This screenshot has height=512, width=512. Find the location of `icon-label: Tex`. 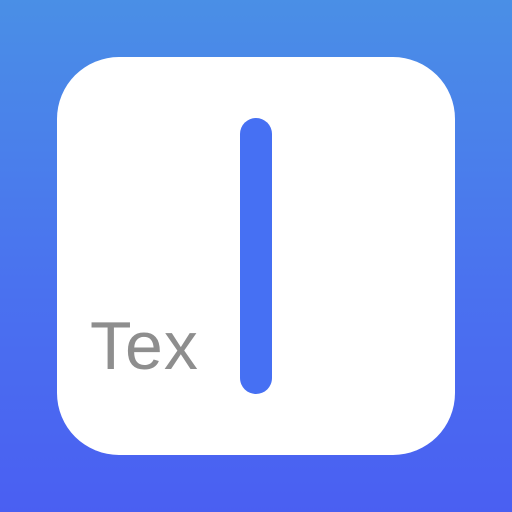

icon-label: Tex is located at coordinates (144, 346).